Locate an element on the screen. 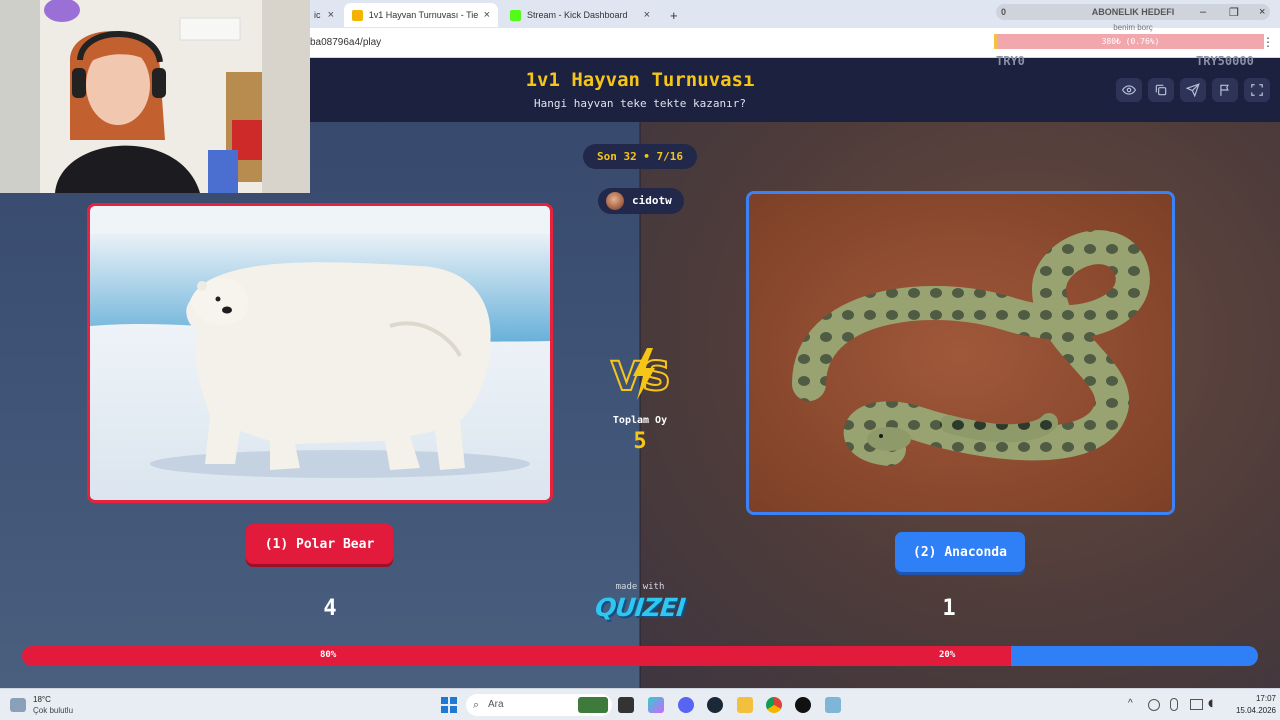 Image resolution: width=1280 pixels, height=720 pixels. tab-label: ic is located at coordinates (317, 15).